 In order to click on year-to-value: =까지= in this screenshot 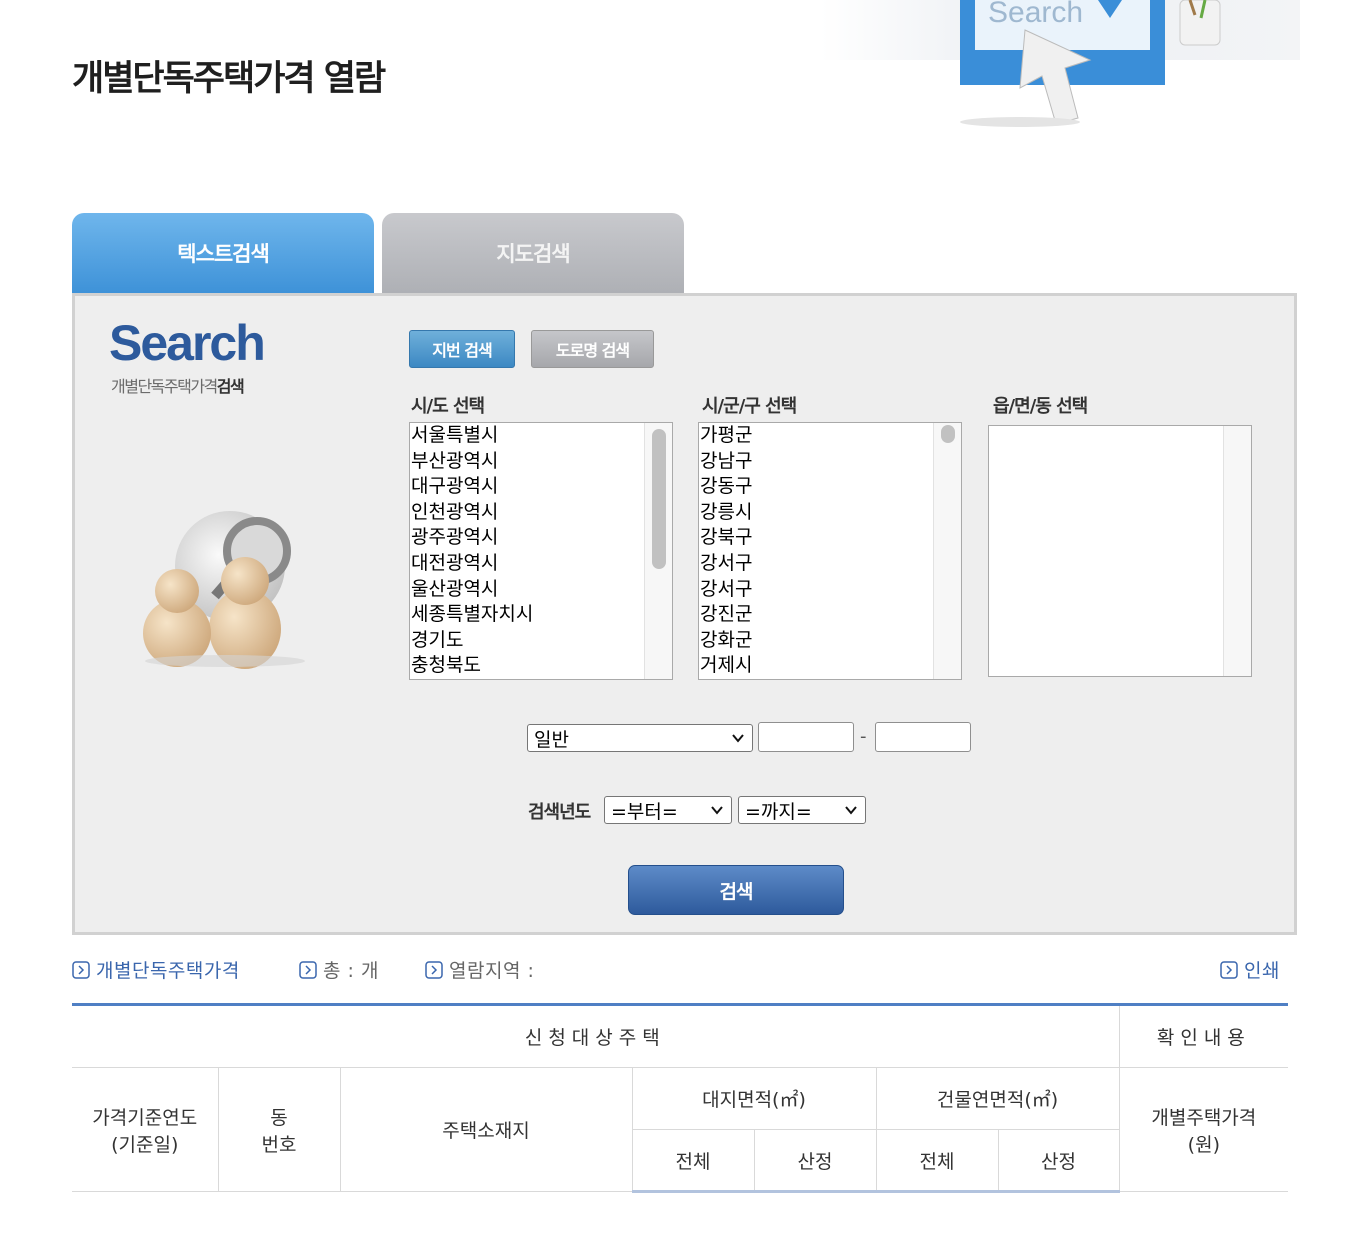, I will do `click(778, 811)`.